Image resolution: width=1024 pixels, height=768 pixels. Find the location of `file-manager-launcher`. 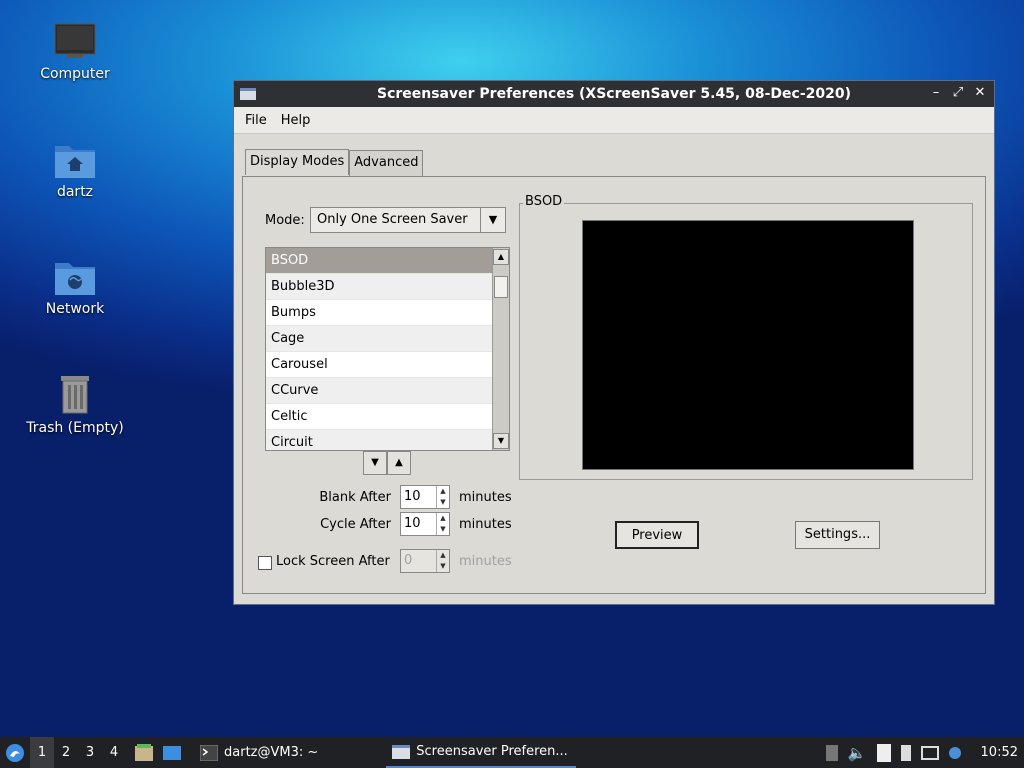

file-manager-launcher is located at coordinates (144, 752).